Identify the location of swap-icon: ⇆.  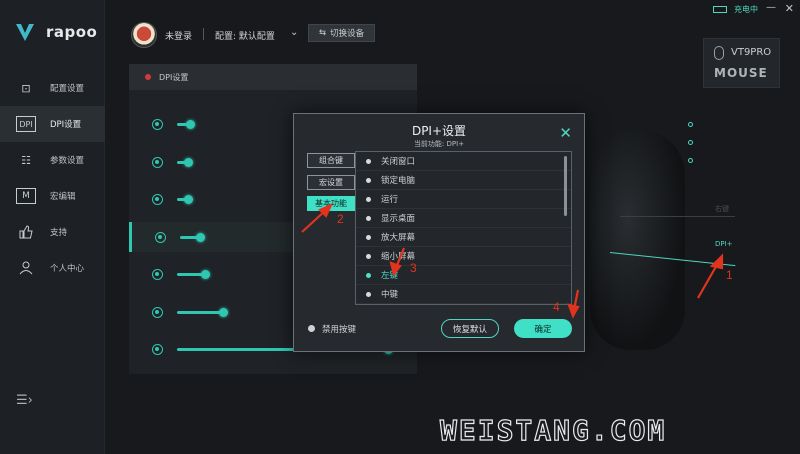
(323, 33).